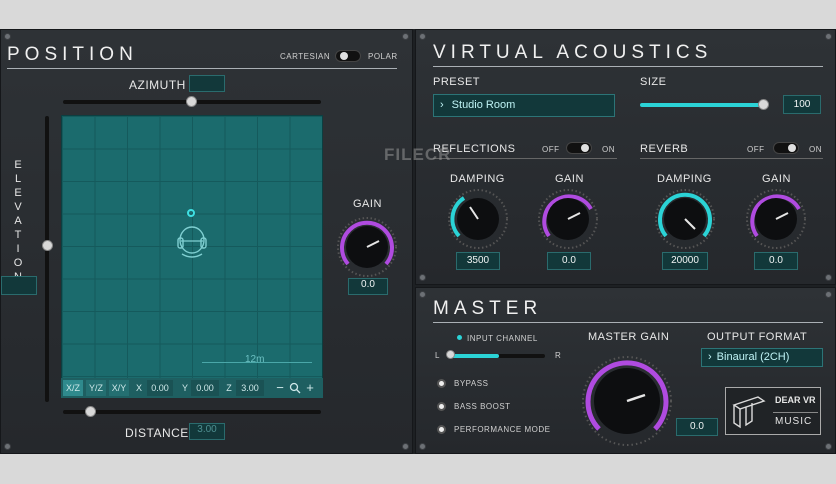 The height and width of the screenshot is (484, 836). What do you see at coordinates (757, 337) in the screenshot?
I see `output-format-label: OUTPUT FORMAT` at bounding box center [757, 337].